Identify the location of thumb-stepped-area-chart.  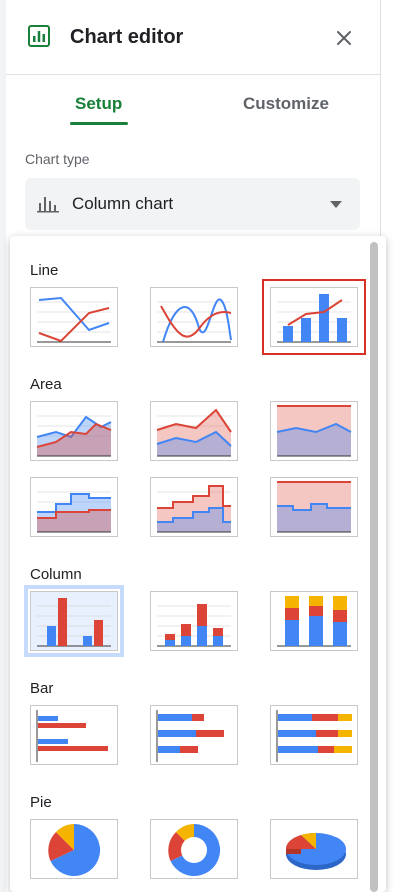
(74, 507).